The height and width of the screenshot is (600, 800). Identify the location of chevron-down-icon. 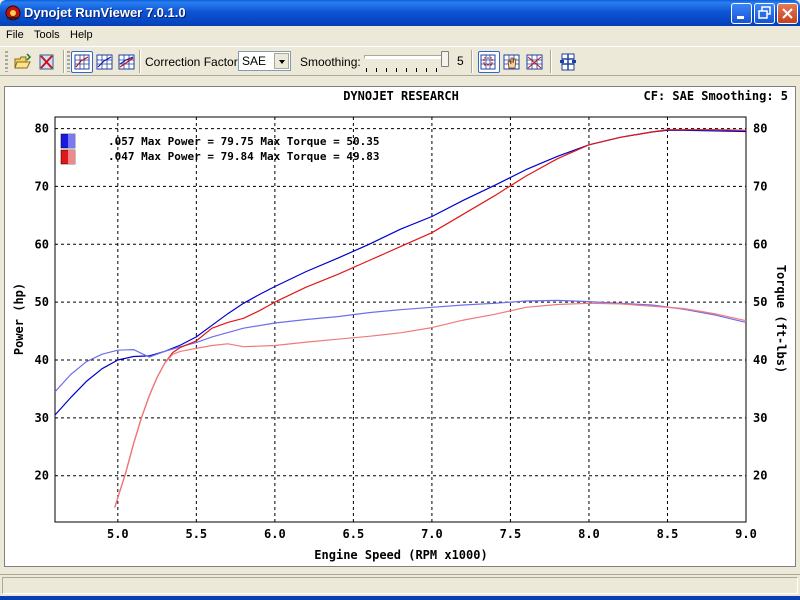
(281, 61).